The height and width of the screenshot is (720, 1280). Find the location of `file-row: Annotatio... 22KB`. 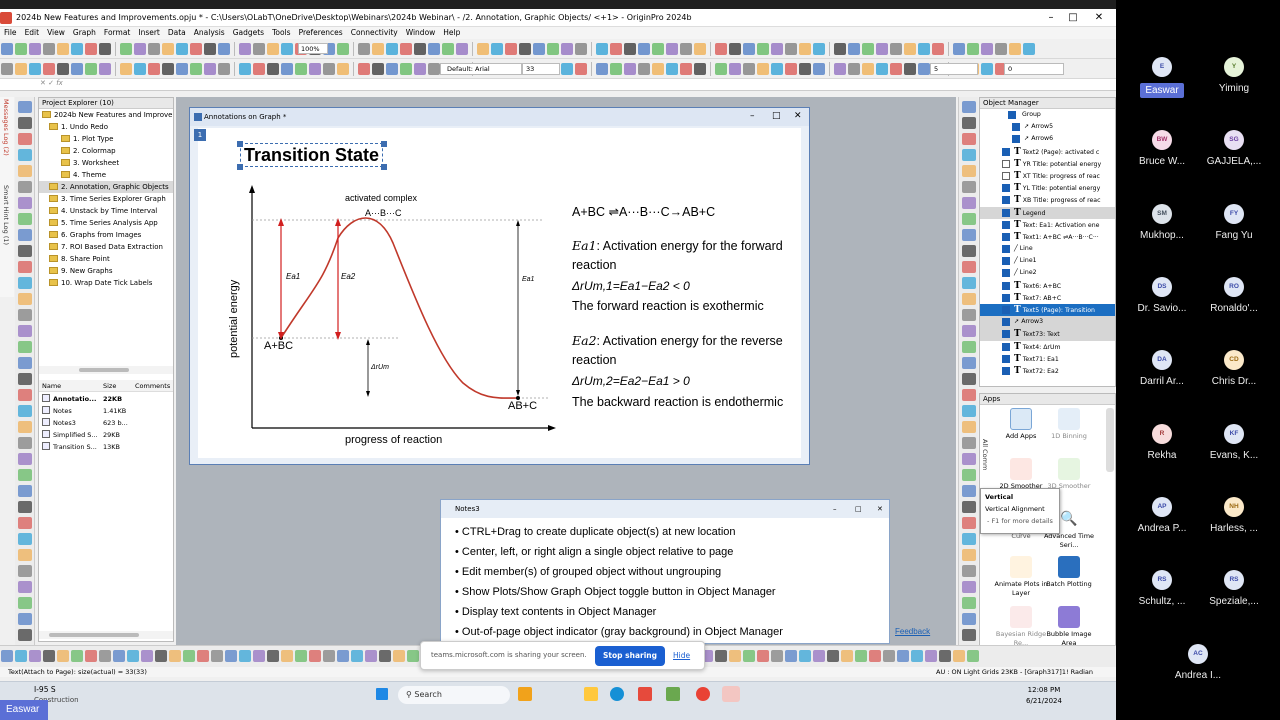

file-row: Annotatio... 22KB is located at coordinates (106, 399).